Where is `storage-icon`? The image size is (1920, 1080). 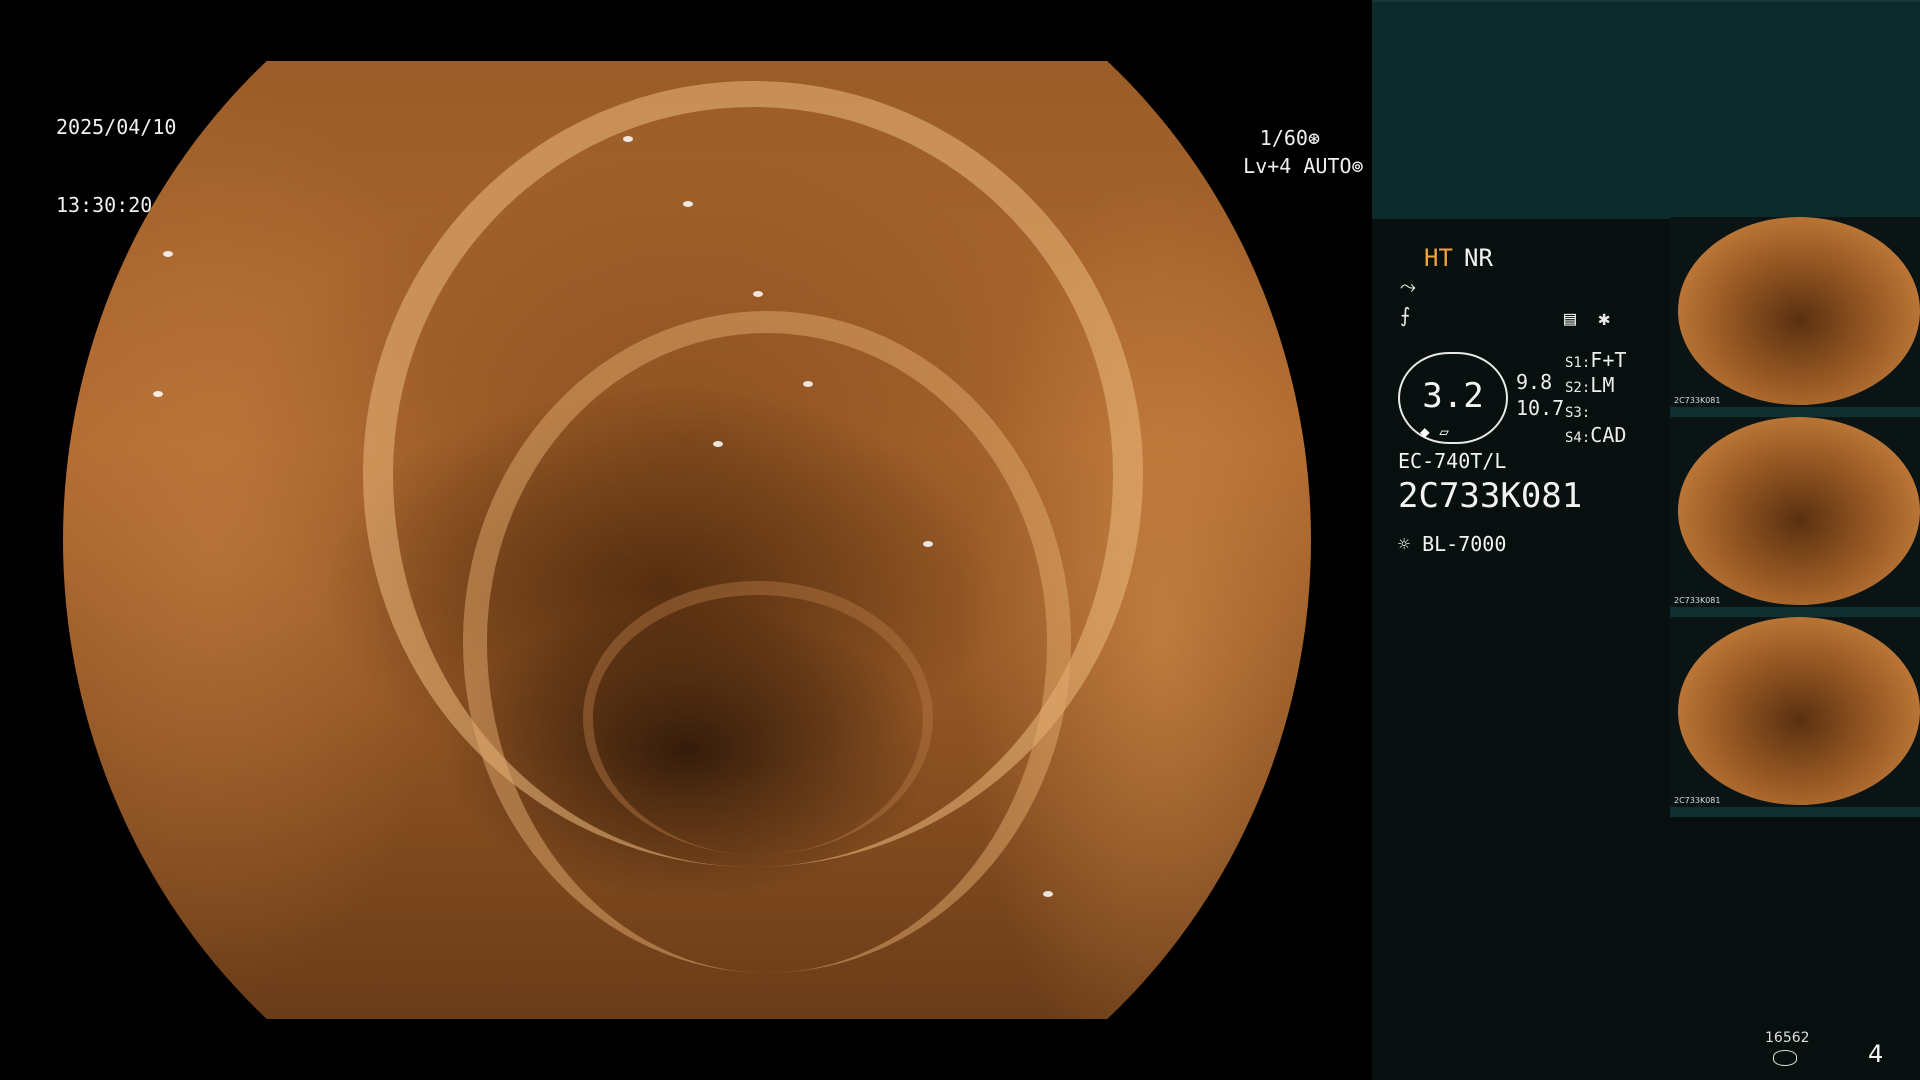
storage-icon is located at coordinates (1785, 1058).